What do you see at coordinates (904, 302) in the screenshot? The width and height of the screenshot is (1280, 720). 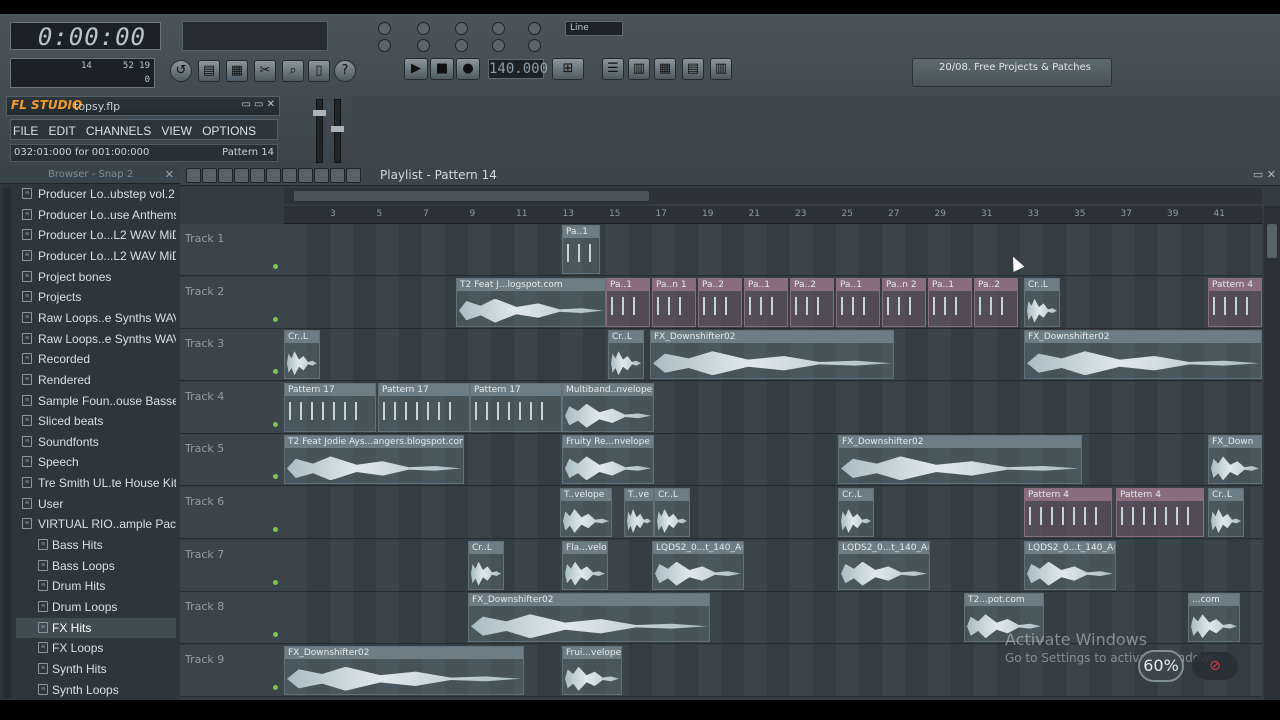 I see `pattern-clip: Pa..n 2` at bounding box center [904, 302].